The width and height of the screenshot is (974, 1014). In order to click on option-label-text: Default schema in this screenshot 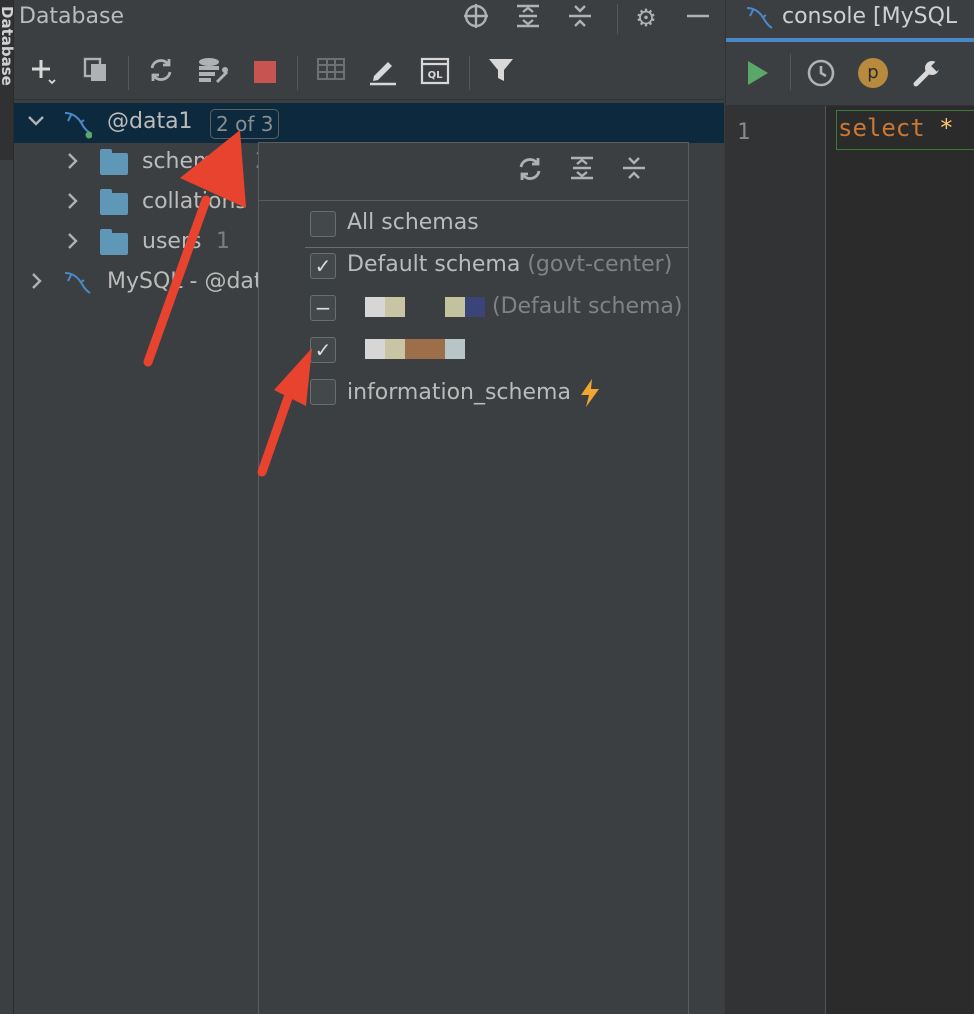, I will do `click(434, 264)`.